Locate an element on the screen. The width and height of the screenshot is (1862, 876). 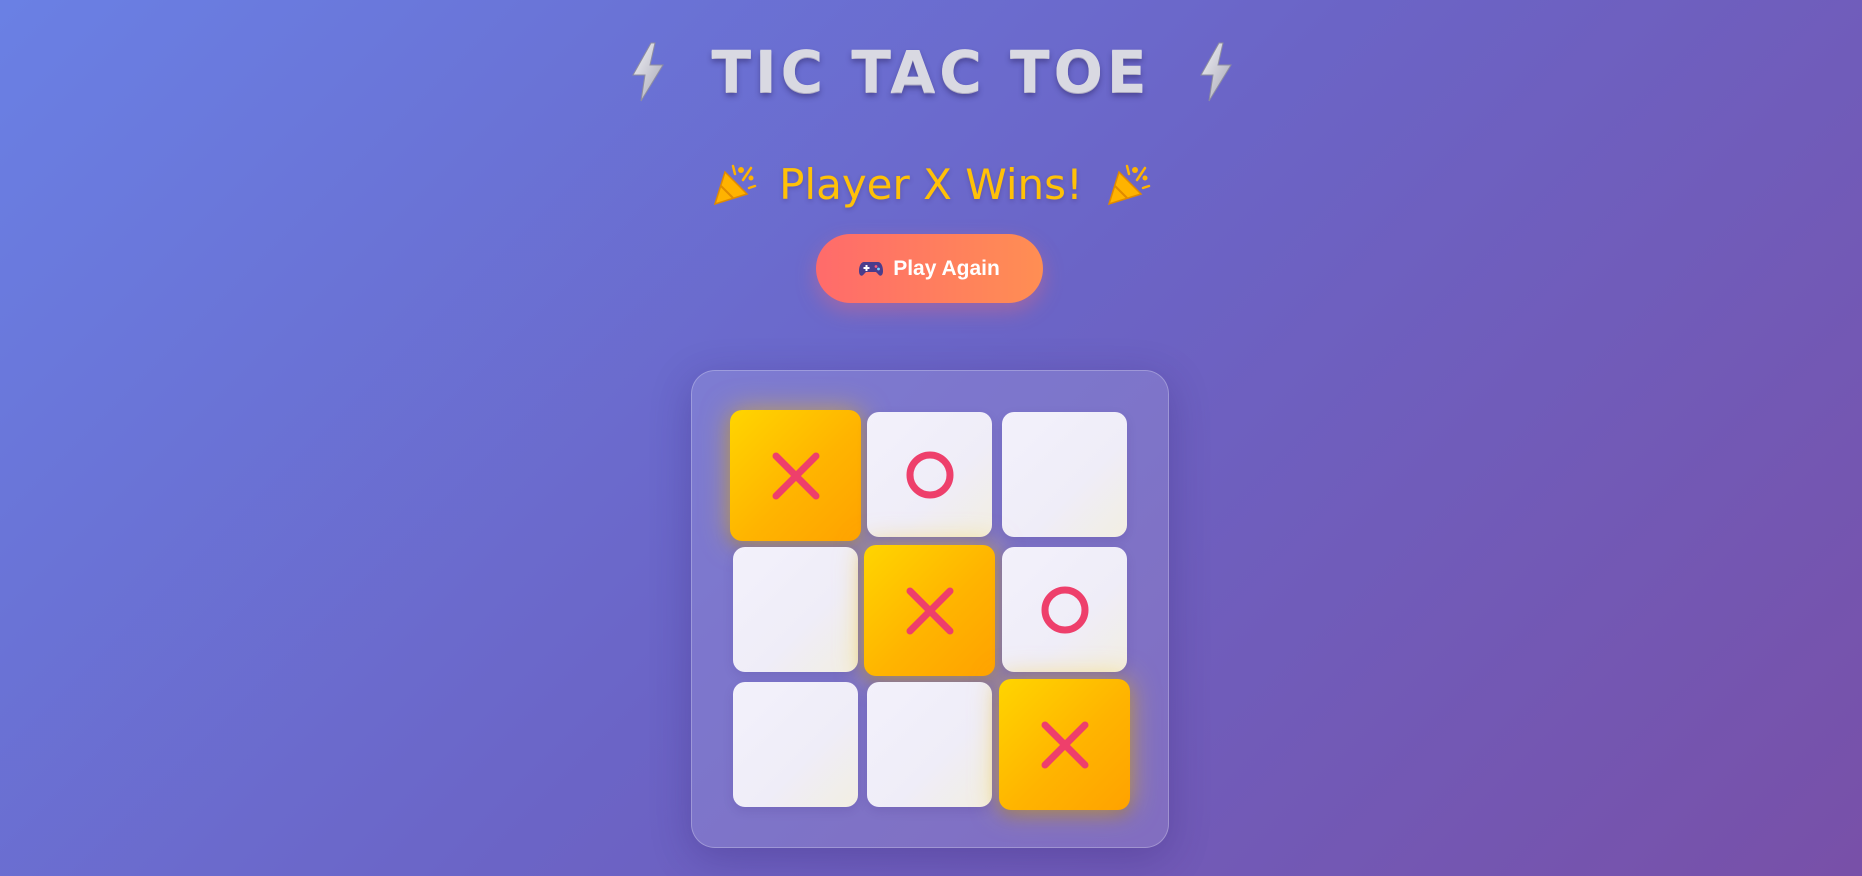
game-board is located at coordinates (930, 609).